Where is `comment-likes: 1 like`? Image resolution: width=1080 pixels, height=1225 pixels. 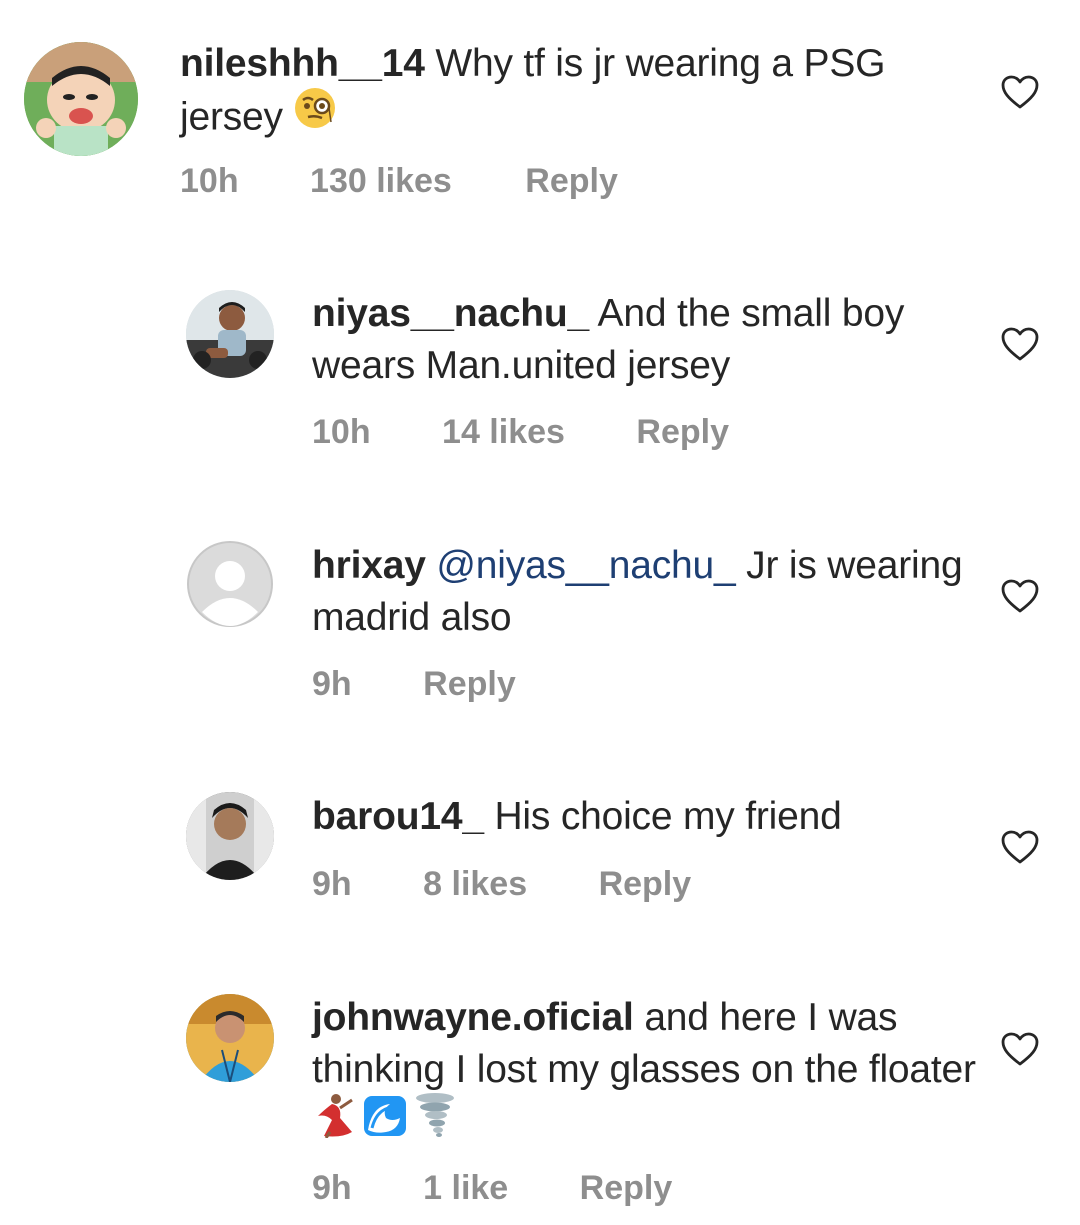 comment-likes: 1 like is located at coordinates (465, 1188).